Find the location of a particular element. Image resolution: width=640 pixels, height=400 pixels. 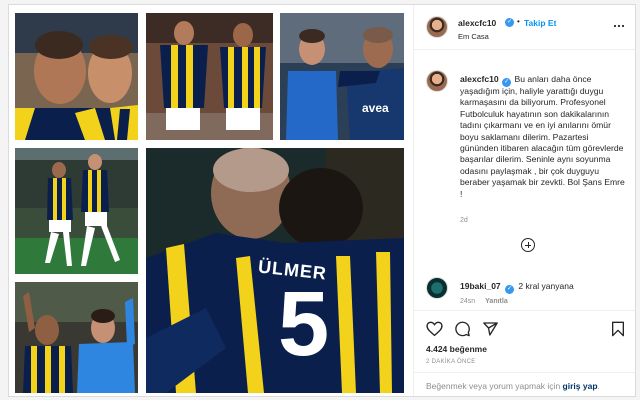

likes-count: 4.424 beğenme is located at coordinates (456, 349).